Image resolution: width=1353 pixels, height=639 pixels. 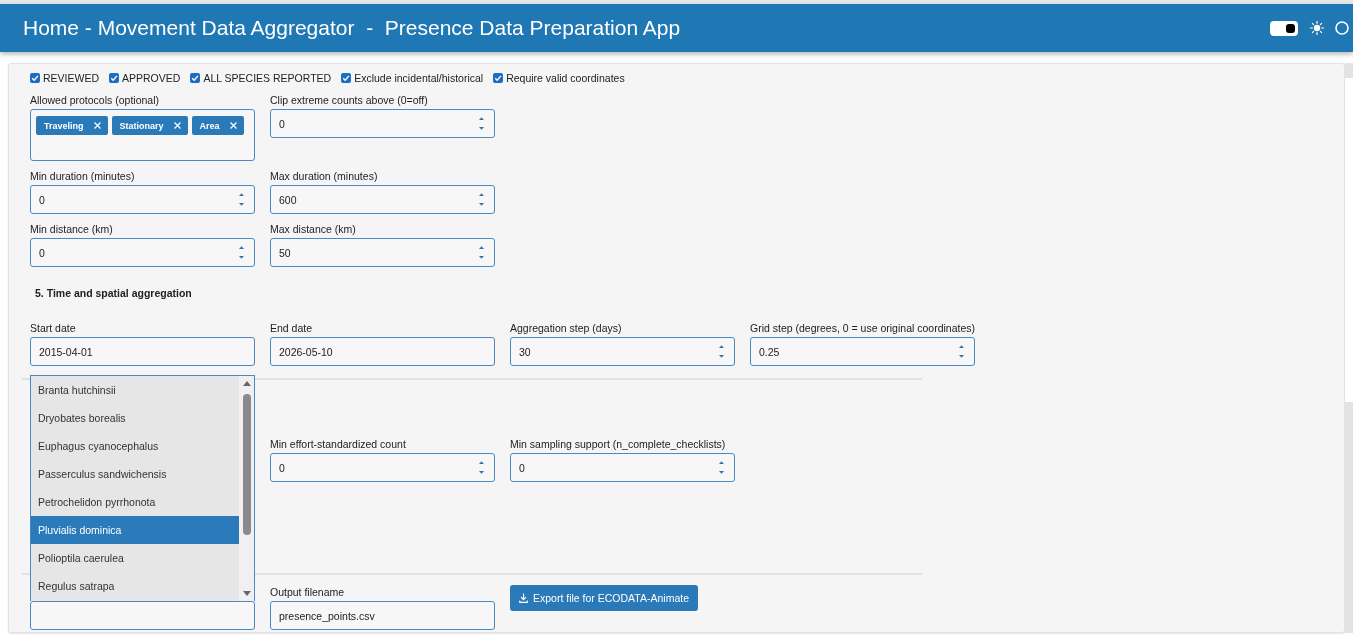 What do you see at coordinates (135, 418) in the screenshot?
I see `dropdown-option: Dryobates borealis` at bounding box center [135, 418].